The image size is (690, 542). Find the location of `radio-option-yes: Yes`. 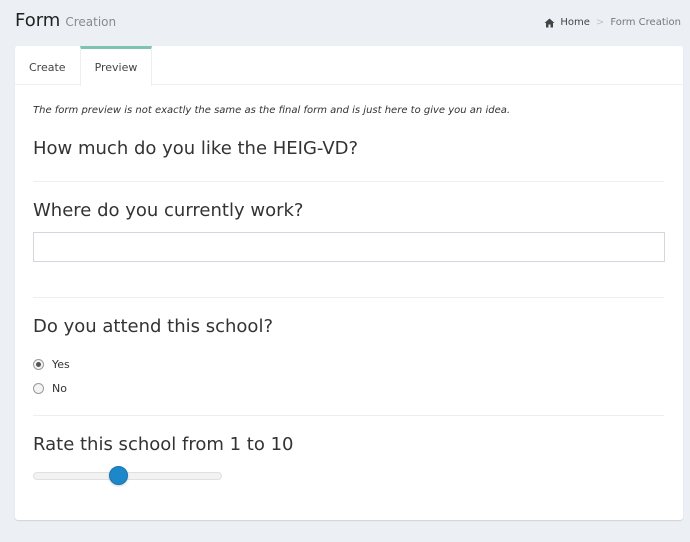

radio-option-yes: Yes is located at coordinates (51, 364).